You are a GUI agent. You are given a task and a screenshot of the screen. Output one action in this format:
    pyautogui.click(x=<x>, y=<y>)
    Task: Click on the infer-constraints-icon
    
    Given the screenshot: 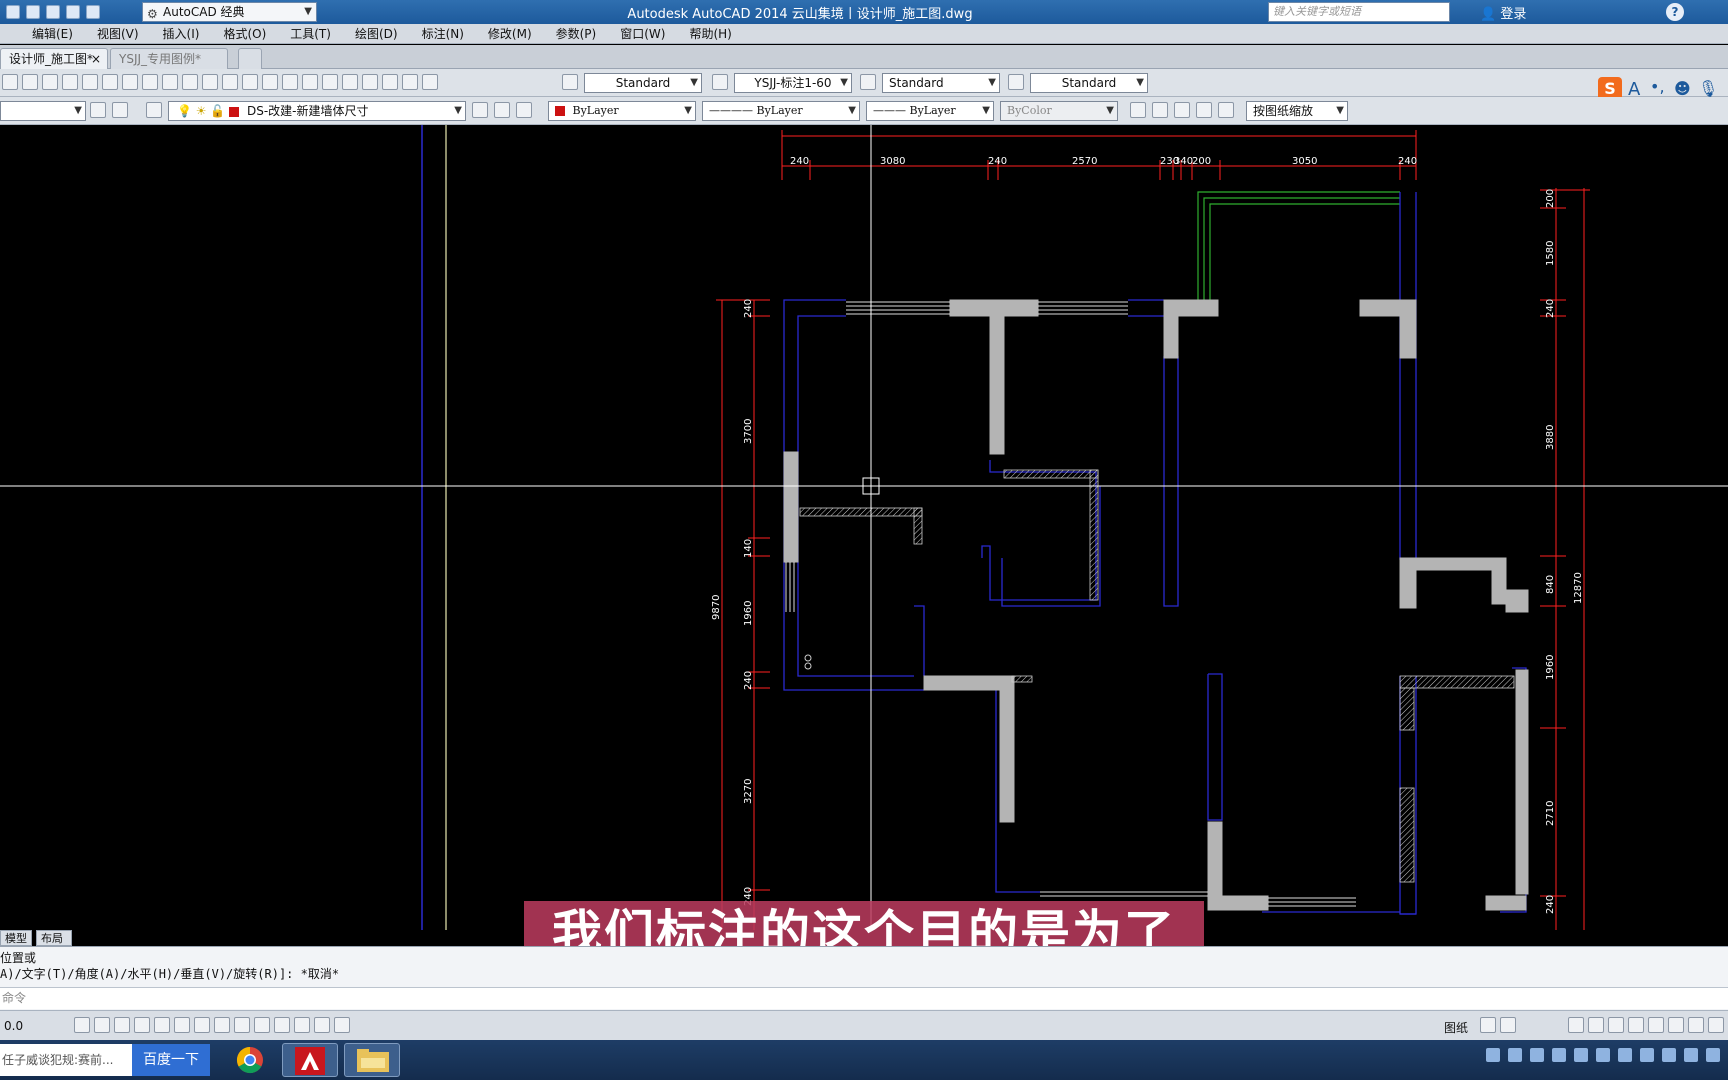 What is the action you would take?
    pyautogui.click(x=82, y=1025)
    